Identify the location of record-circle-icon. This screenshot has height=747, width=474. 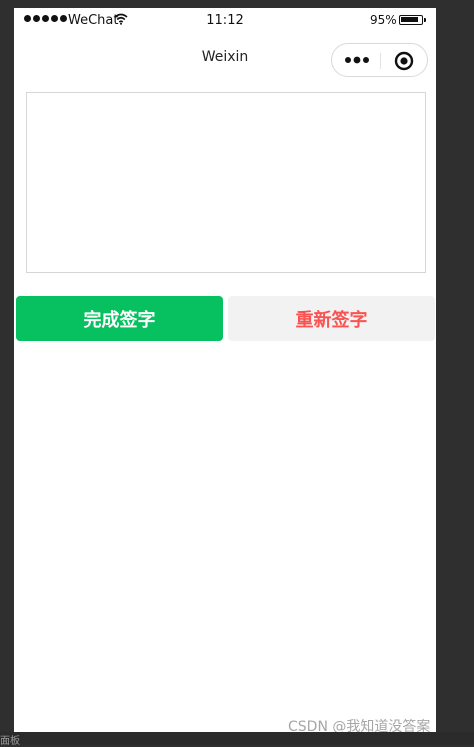
(404, 61).